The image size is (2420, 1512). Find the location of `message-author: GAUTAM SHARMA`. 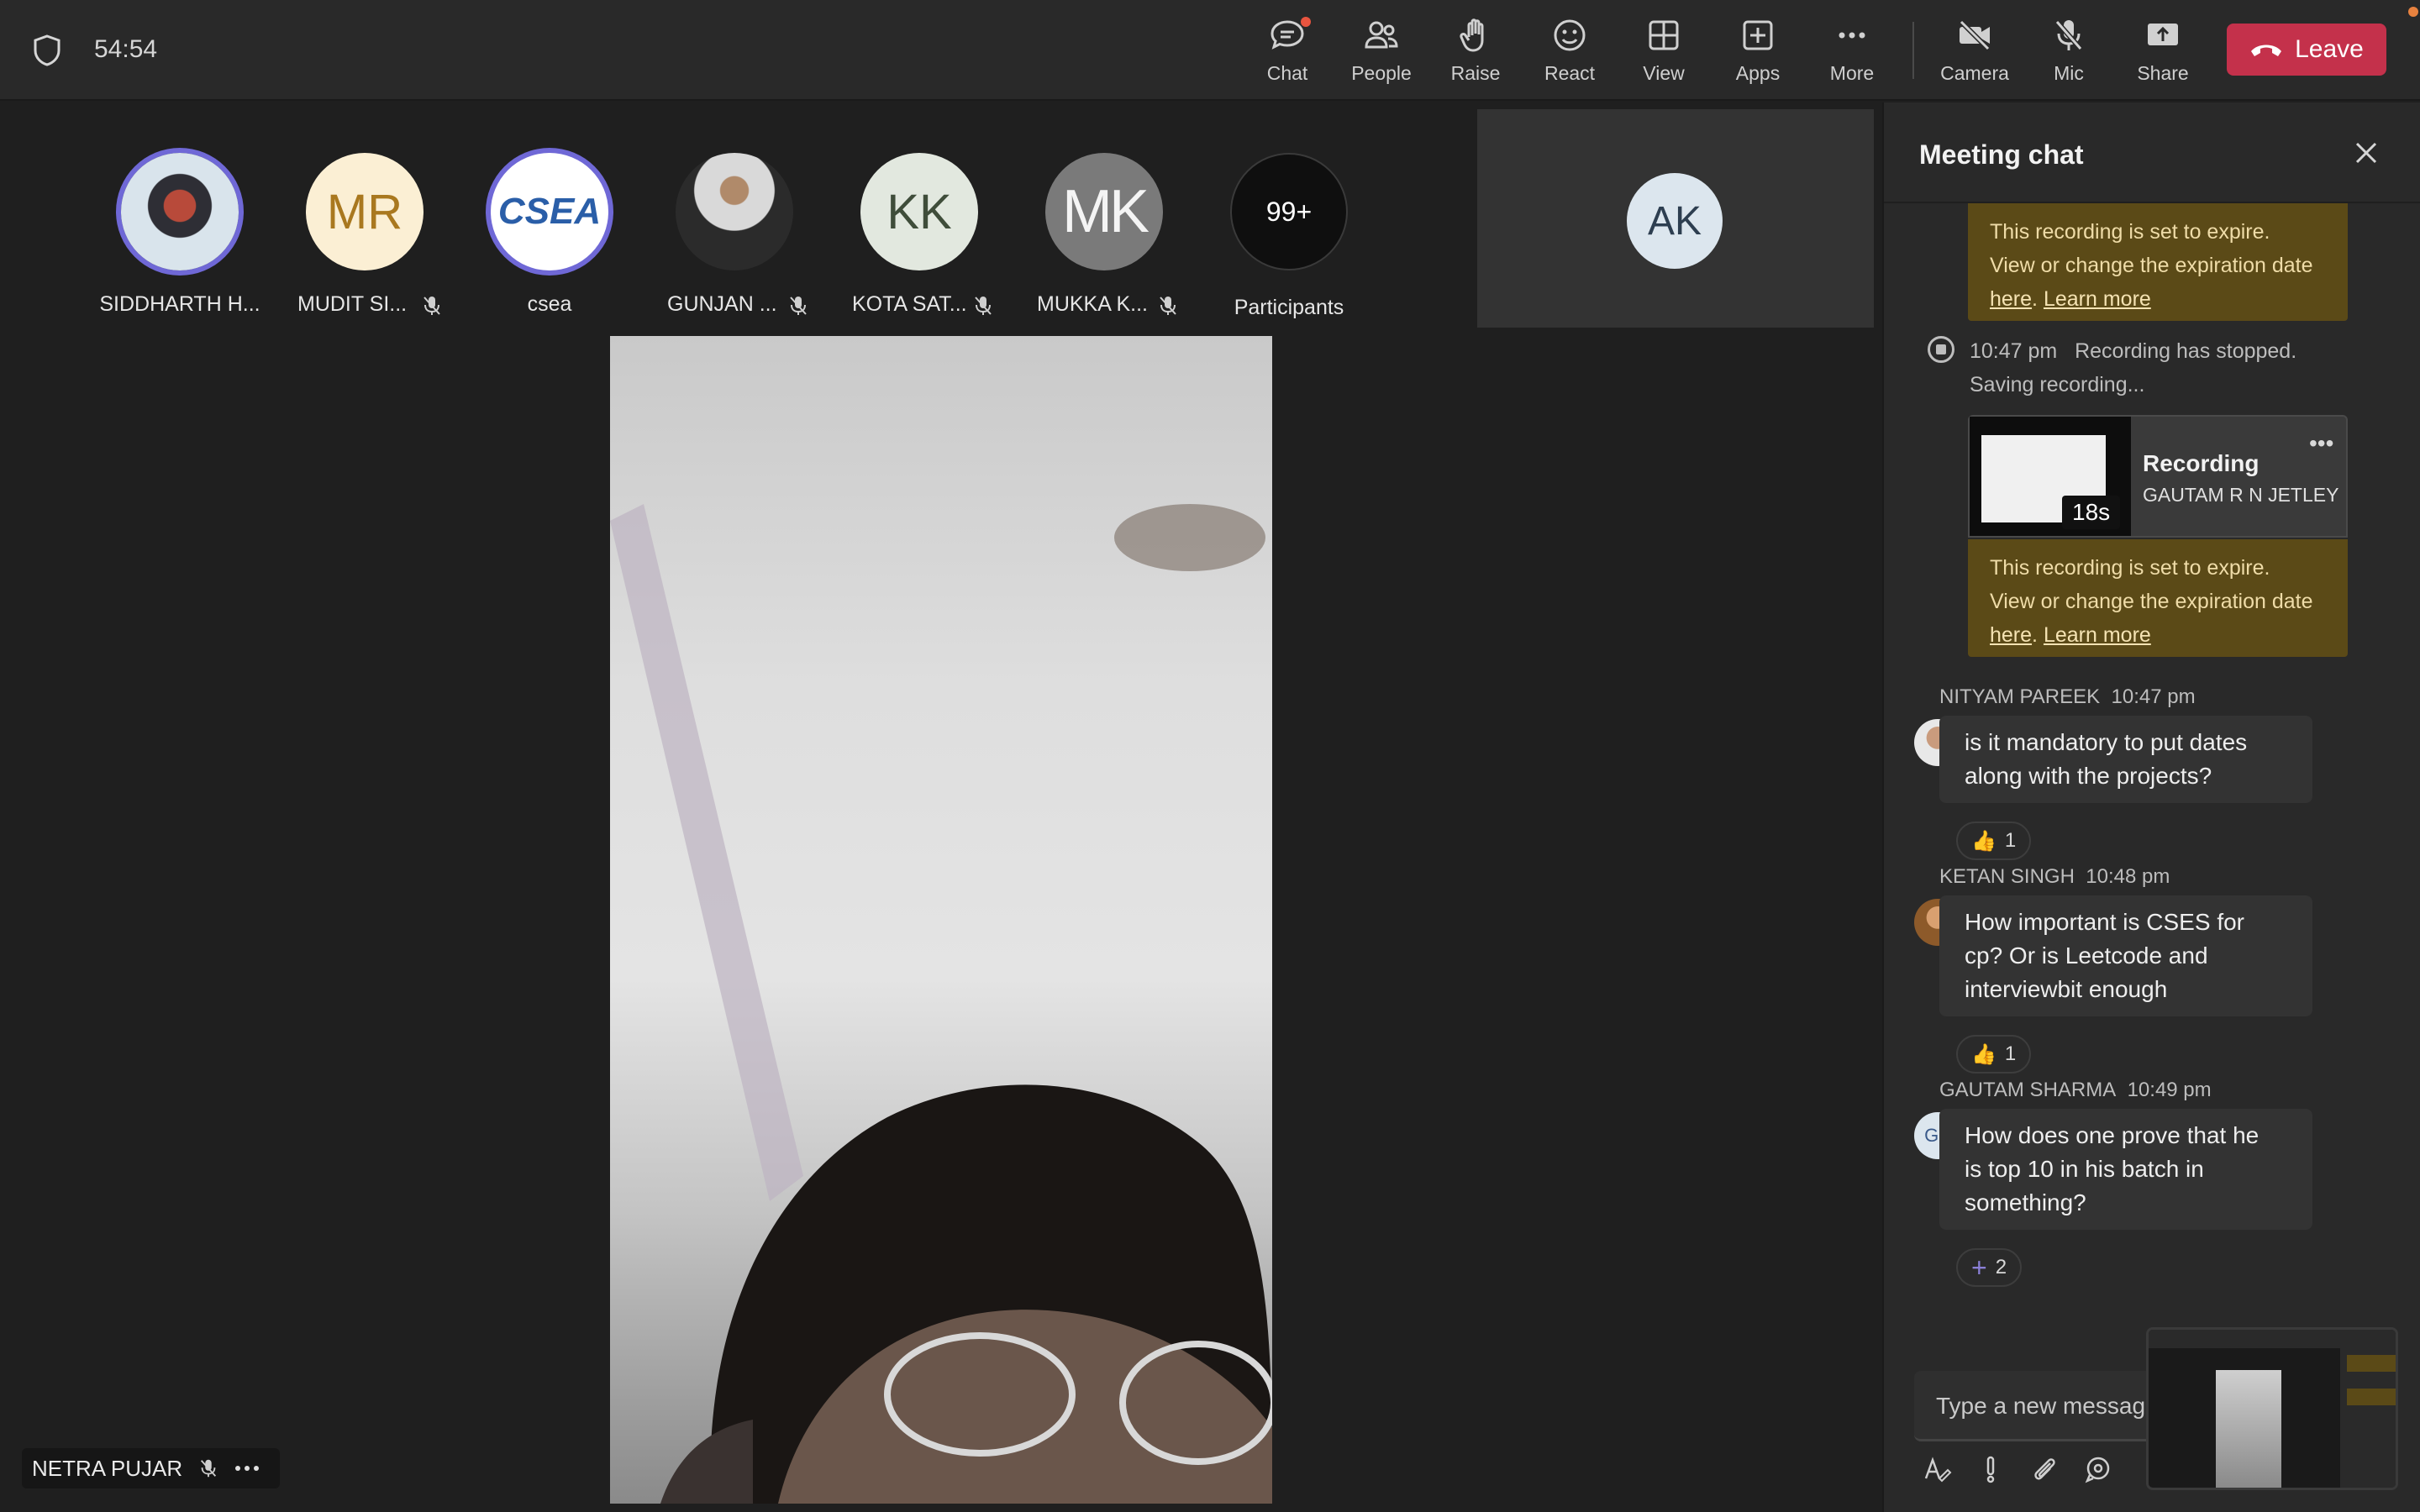

message-author: GAUTAM SHARMA is located at coordinates (2028, 1090).